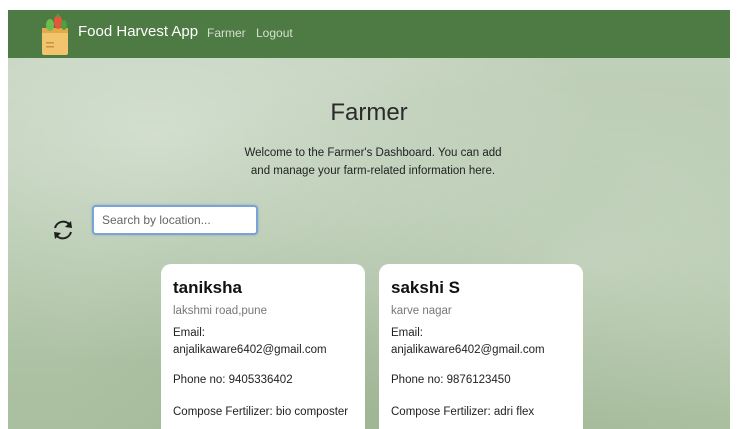 This screenshot has height=429, width=738. What do you see at coordinates (421, 311) in the screenshot?
I see `farmer-location: karve nagar` at bounding box center [421, 311].